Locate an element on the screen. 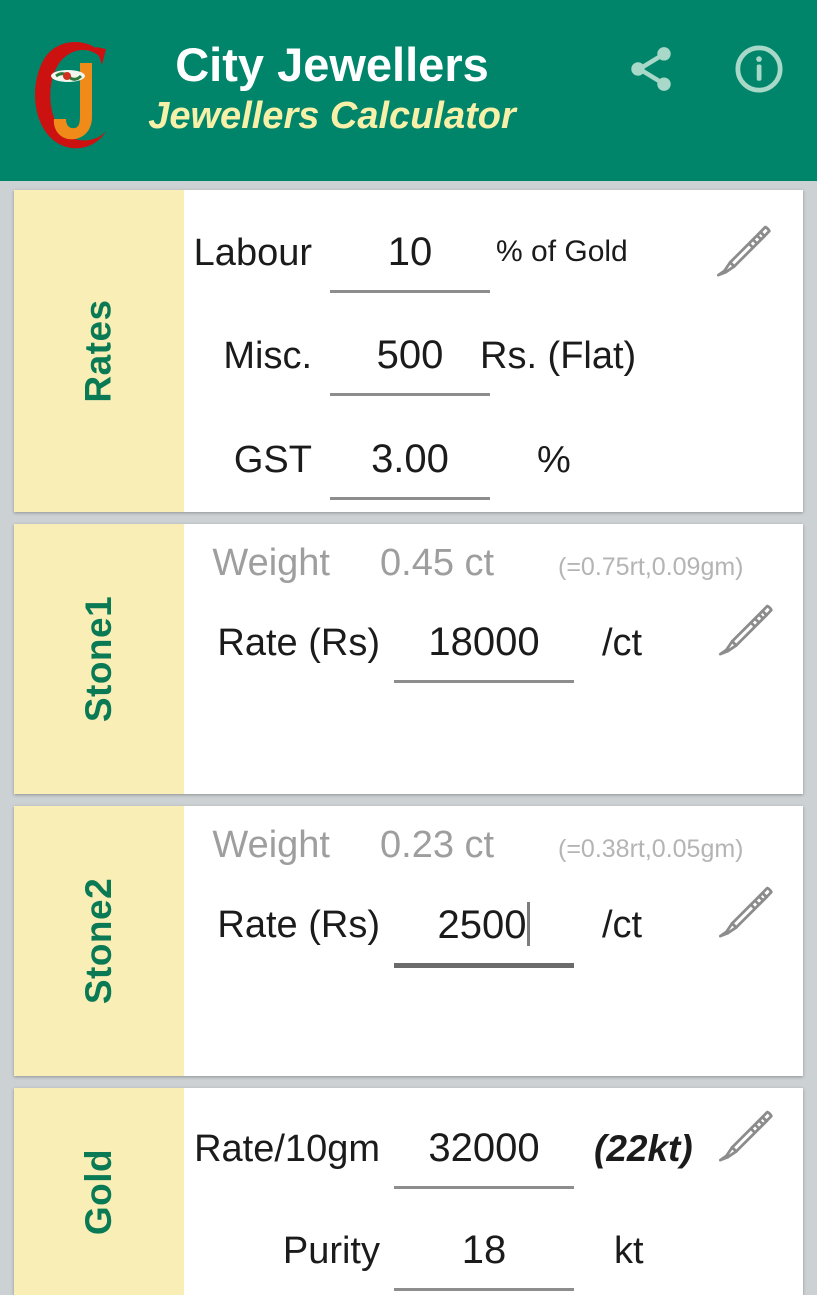  labour-underline is located at coordinates (410, 291).